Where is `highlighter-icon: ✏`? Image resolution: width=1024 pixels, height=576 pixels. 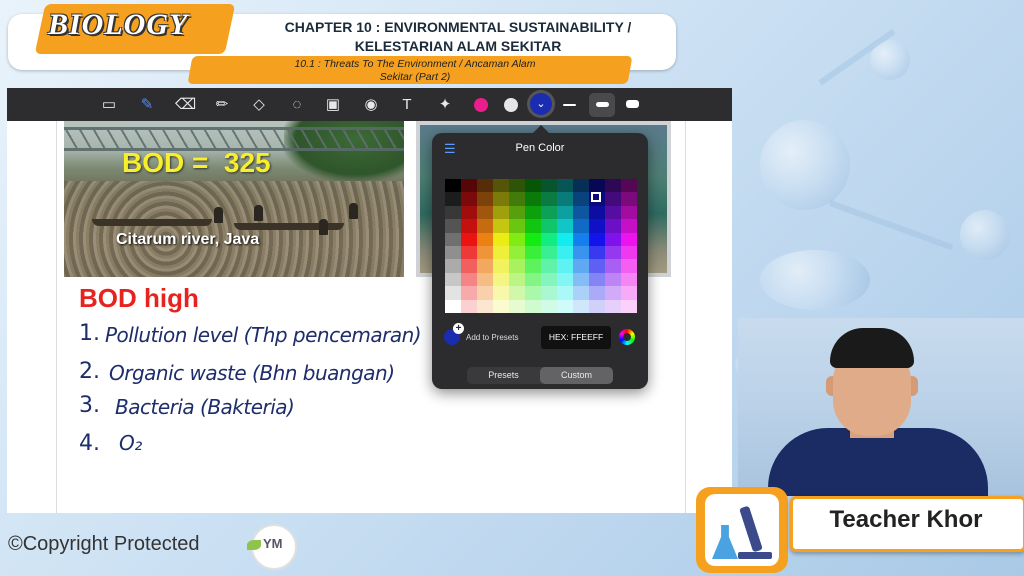 highlighter-icon: ✏ is located at coordinates (222, 105).